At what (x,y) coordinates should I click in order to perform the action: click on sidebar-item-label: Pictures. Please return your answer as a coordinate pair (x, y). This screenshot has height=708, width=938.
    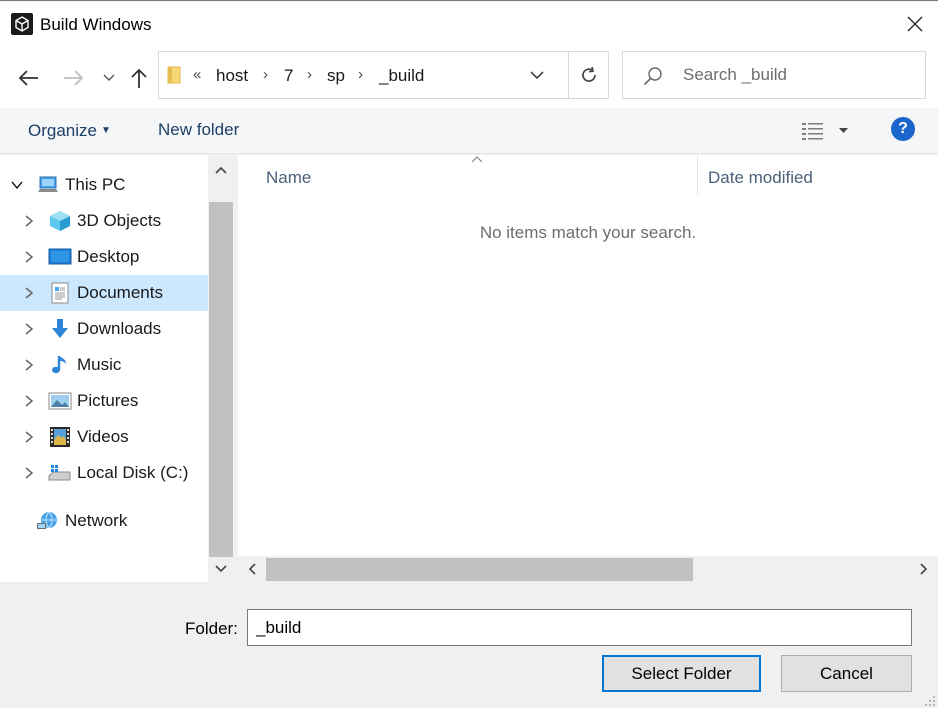
    Looking at the image, I should click on (108, 400).